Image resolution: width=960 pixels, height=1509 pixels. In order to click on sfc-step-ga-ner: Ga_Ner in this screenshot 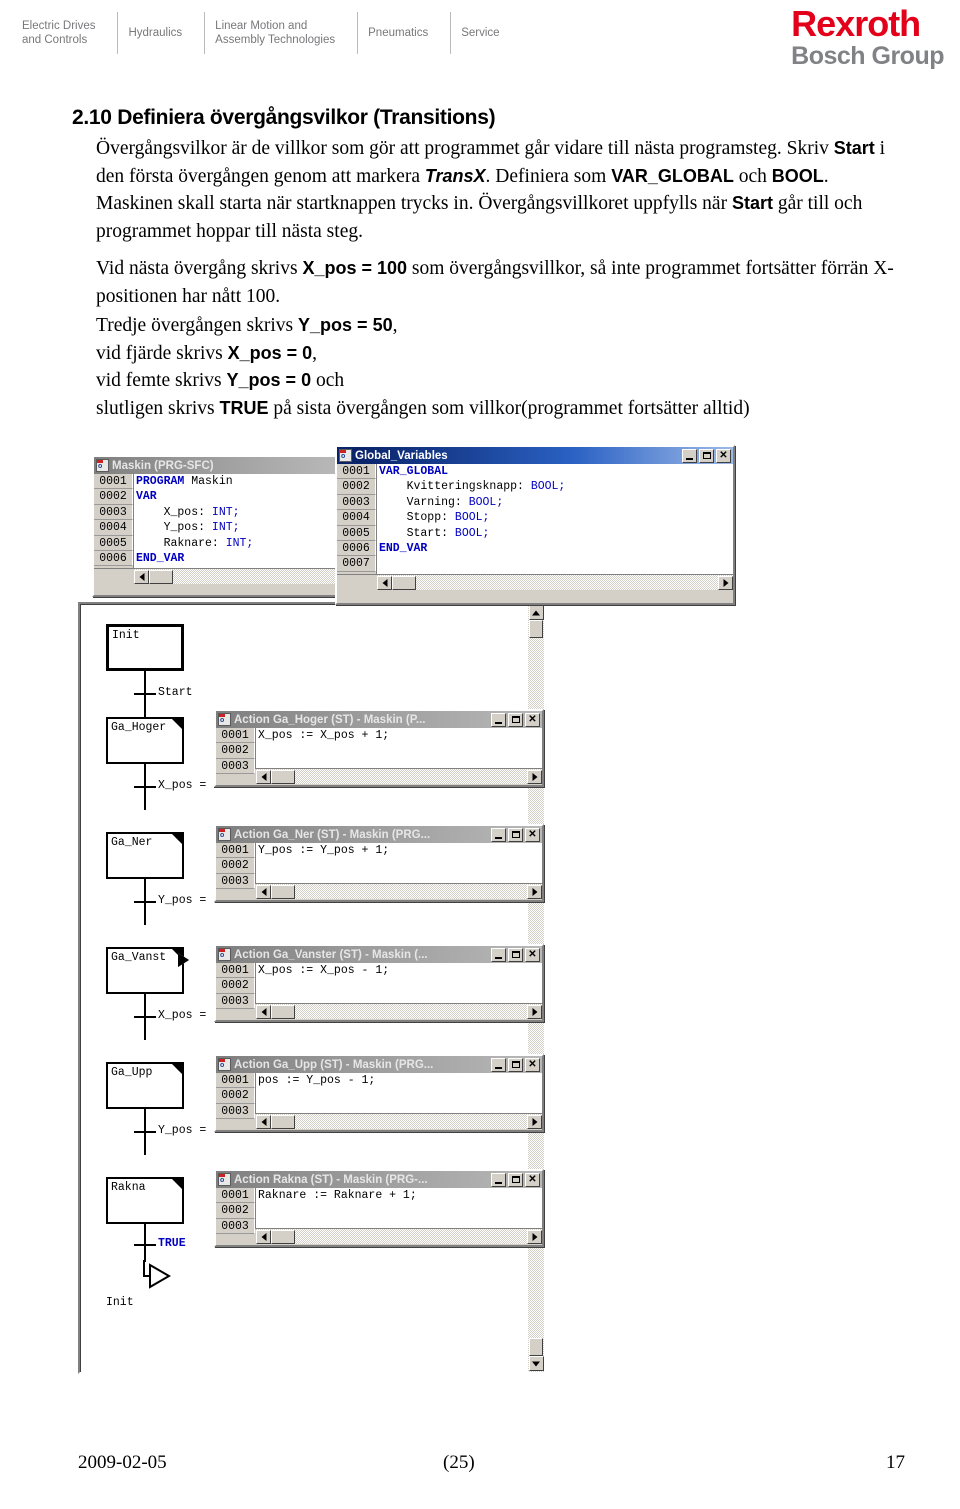, I will do `click(145, 855)`.